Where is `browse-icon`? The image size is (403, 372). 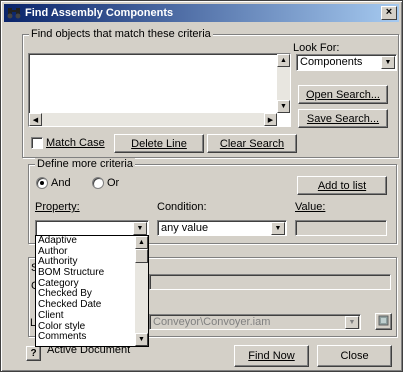
browse-icon is located at coordinates (383, 322).